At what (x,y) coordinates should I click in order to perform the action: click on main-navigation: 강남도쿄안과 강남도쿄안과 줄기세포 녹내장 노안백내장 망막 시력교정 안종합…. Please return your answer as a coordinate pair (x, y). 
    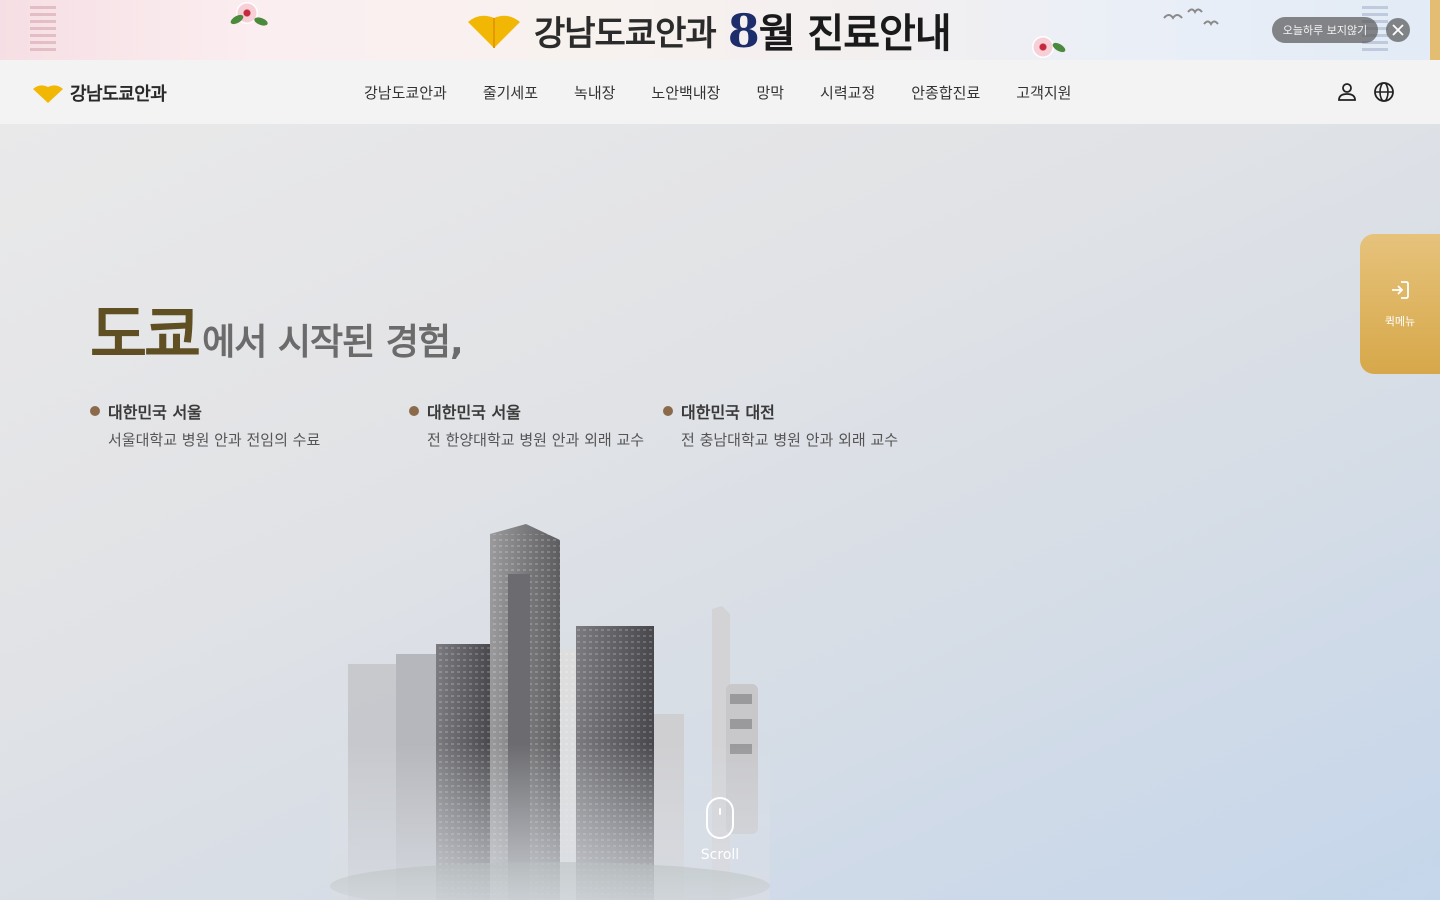
    Looking at the image, I should click on (720, 92).